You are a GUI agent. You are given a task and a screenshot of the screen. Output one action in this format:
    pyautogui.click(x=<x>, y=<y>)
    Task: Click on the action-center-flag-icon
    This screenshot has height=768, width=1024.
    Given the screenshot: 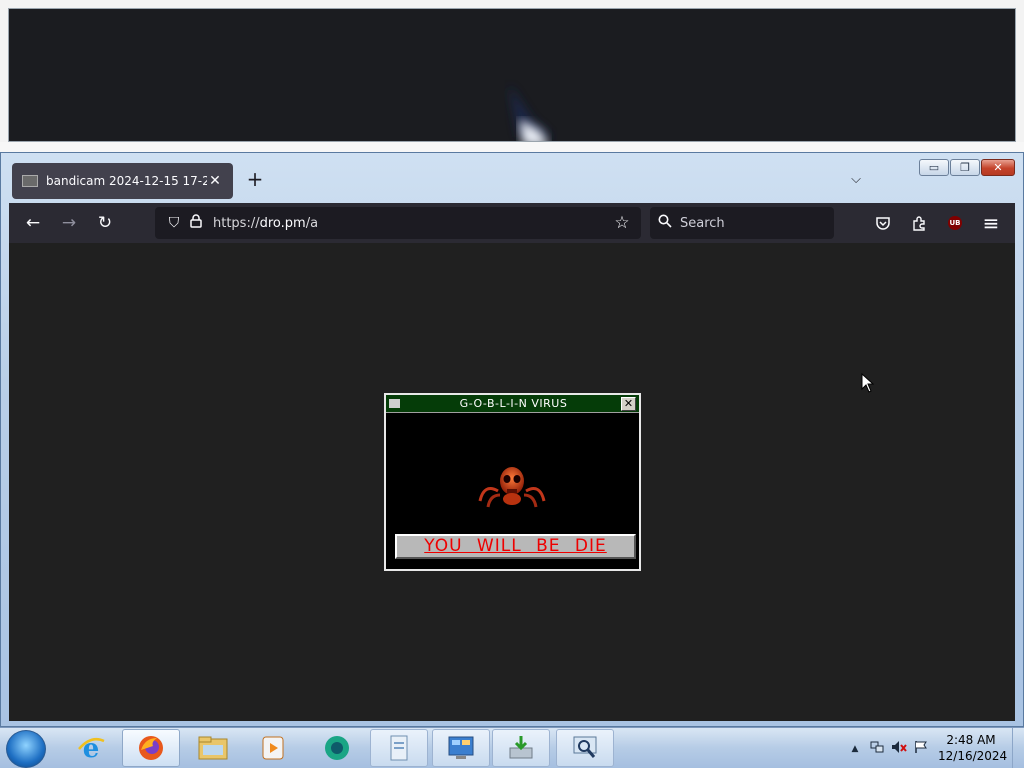 What is the action you would take?
    pyautogui.click(x=921, y=749)
    